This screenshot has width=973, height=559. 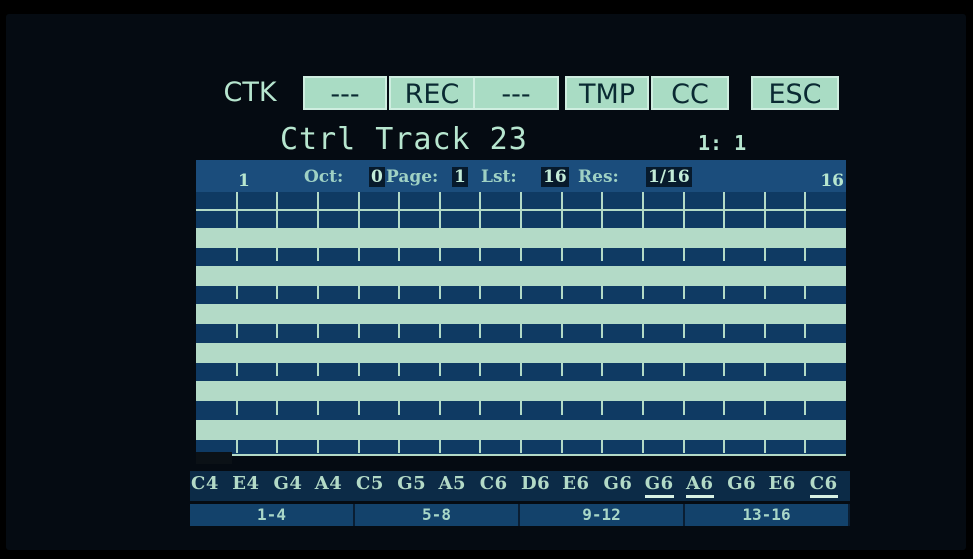 I want to click on step-note: G4, so click(x=288, y=483).